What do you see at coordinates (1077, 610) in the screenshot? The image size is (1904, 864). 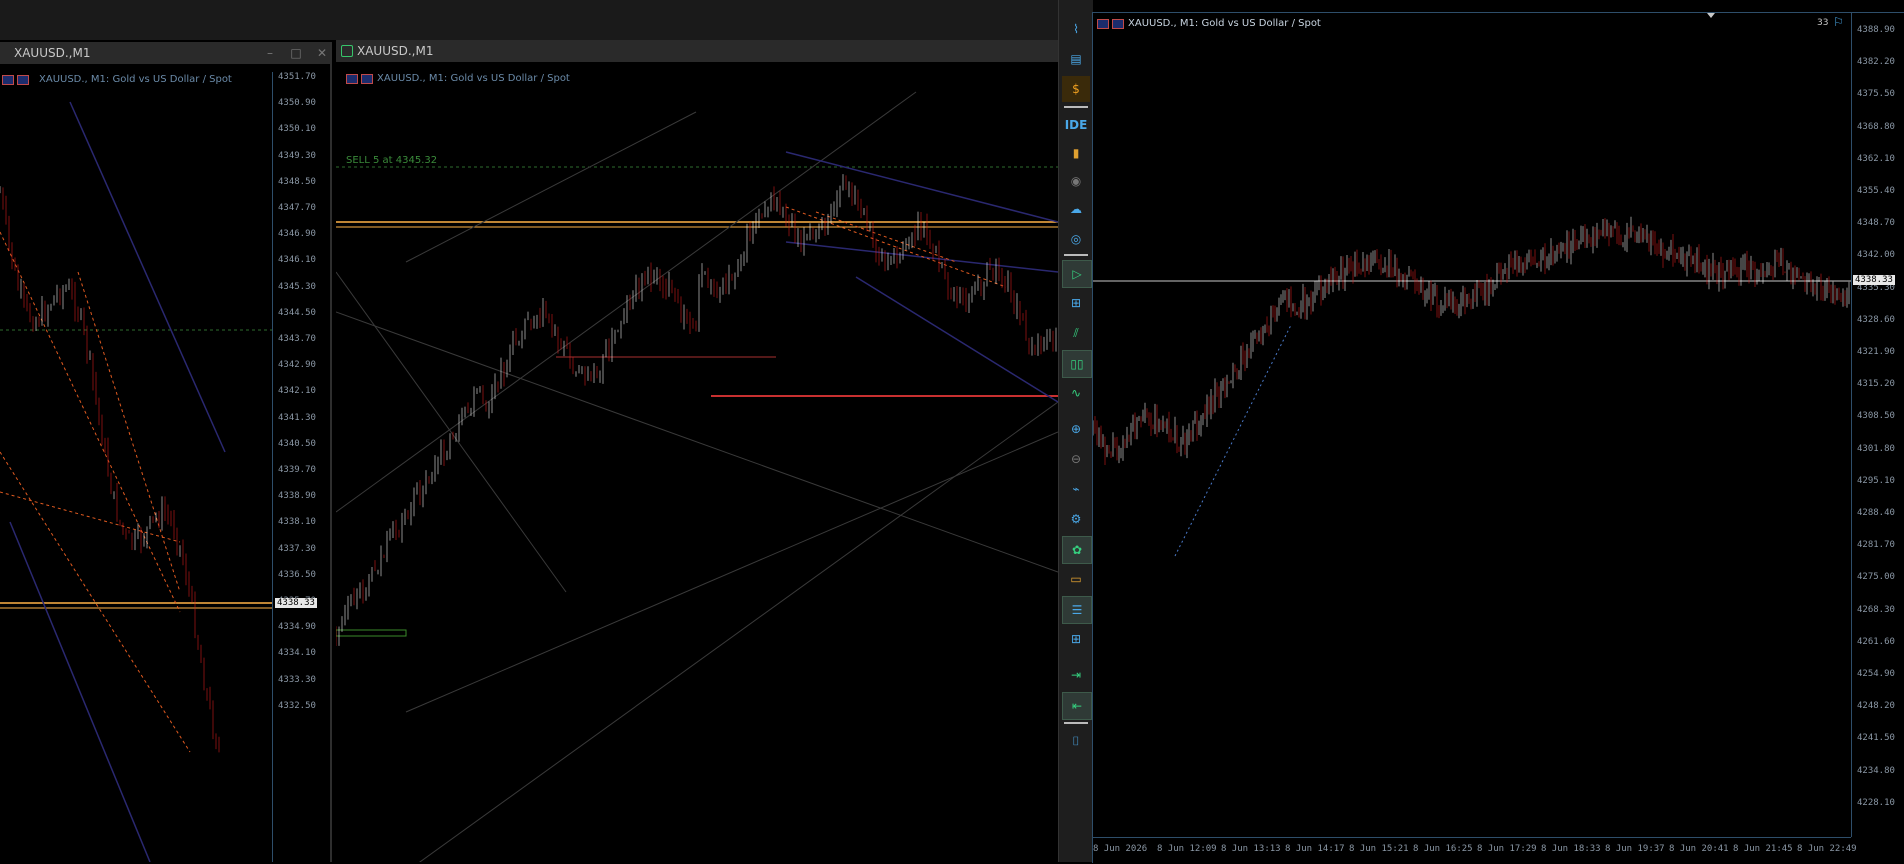 I see `template-icon: ☰` at bounding box center [1077, 610].